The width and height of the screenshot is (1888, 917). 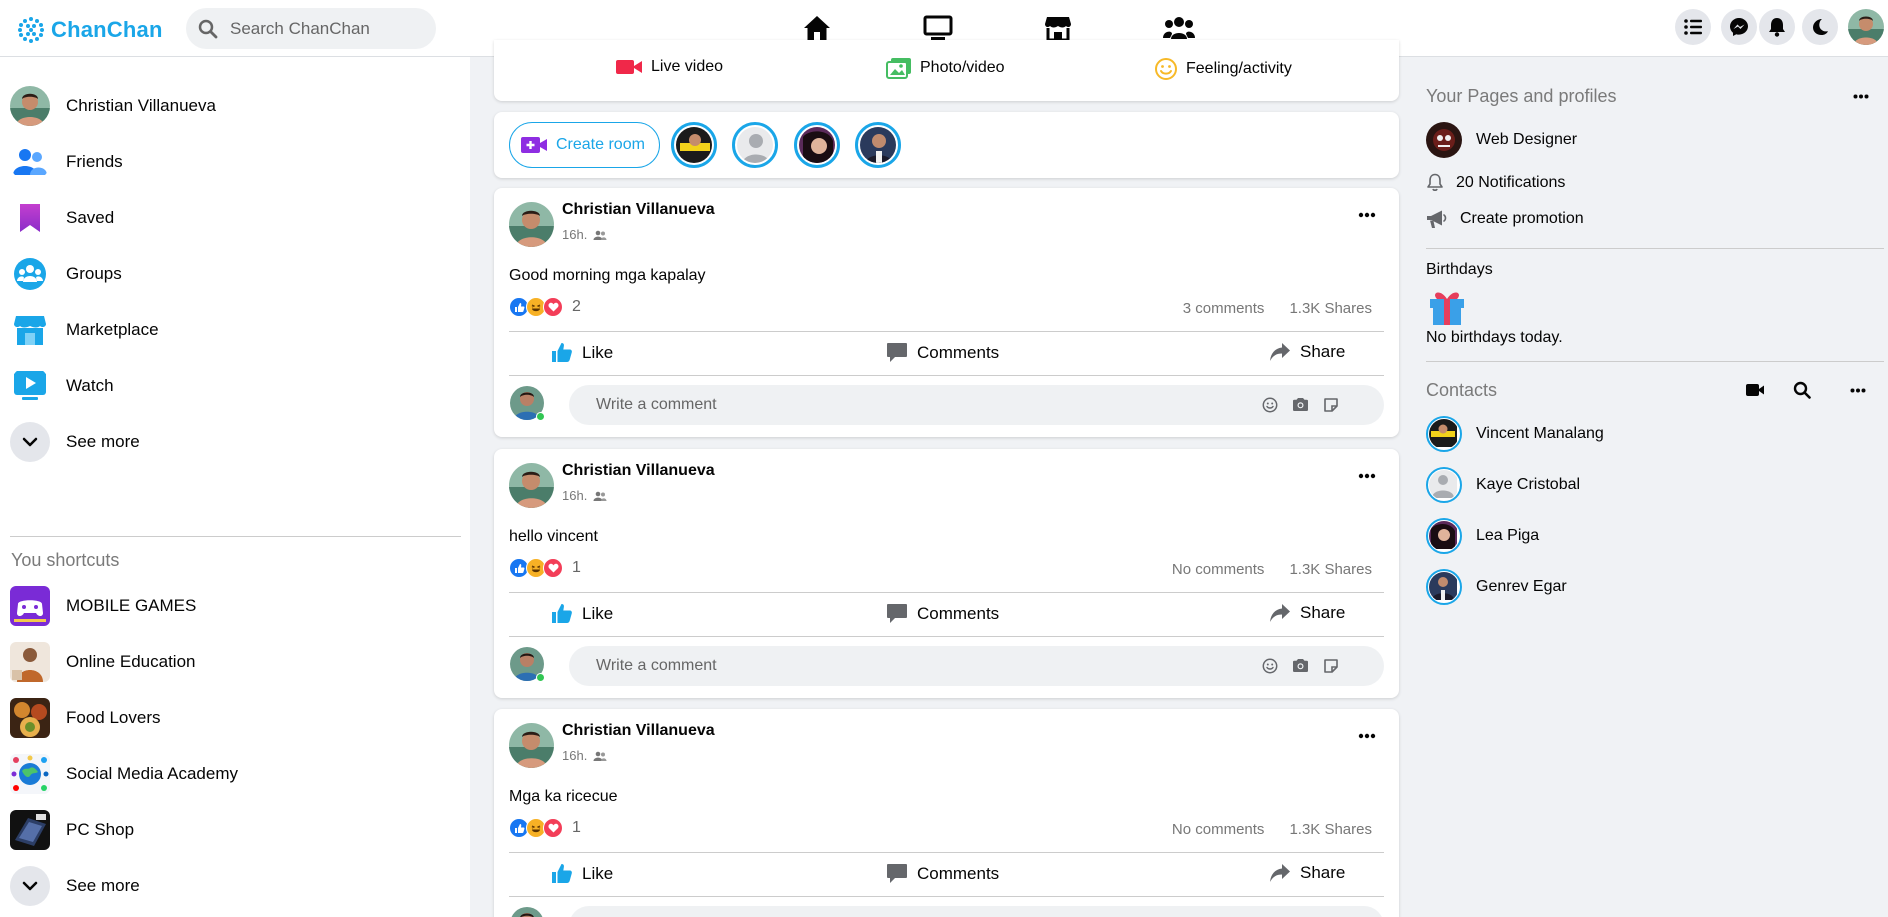 I want to click on shortcut-item-mobile-games: MOBILE GAMES, so click(x=230, y=606).